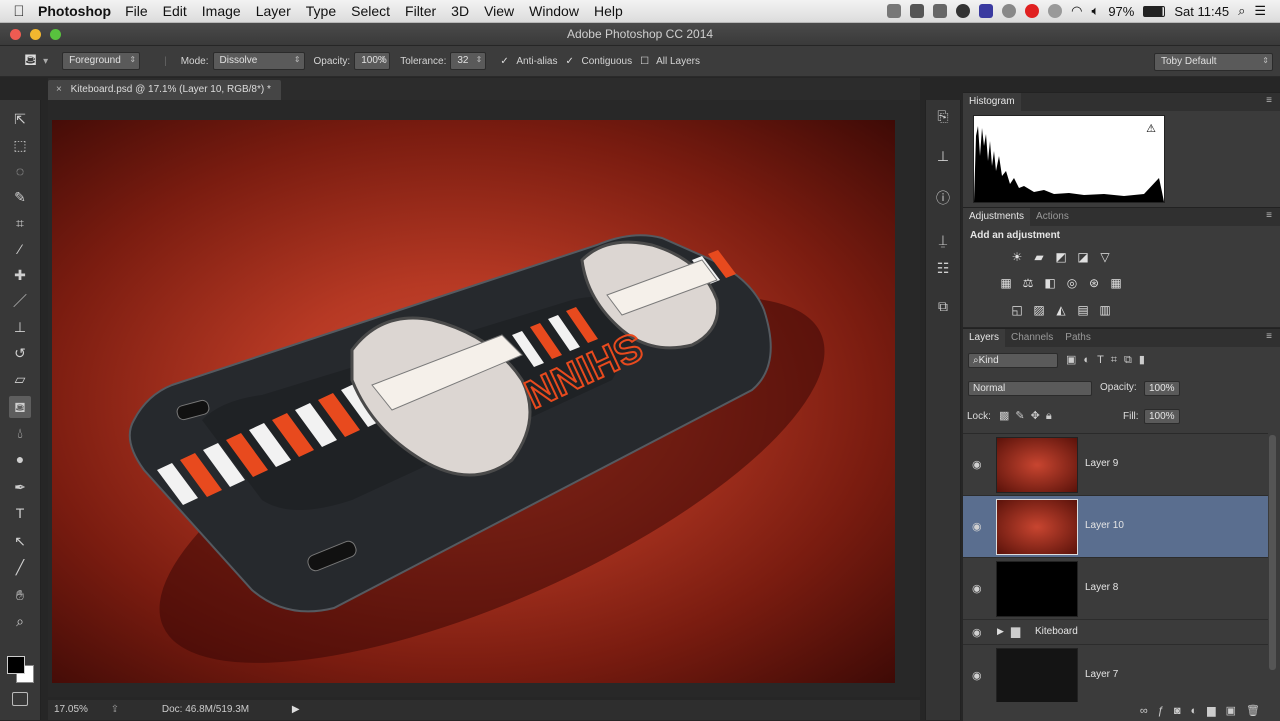  What do you see at coordinates (20, 621) in the screenshot?
I see `zoom-tool-icon: ⌕` at bounding box center [20, 621].